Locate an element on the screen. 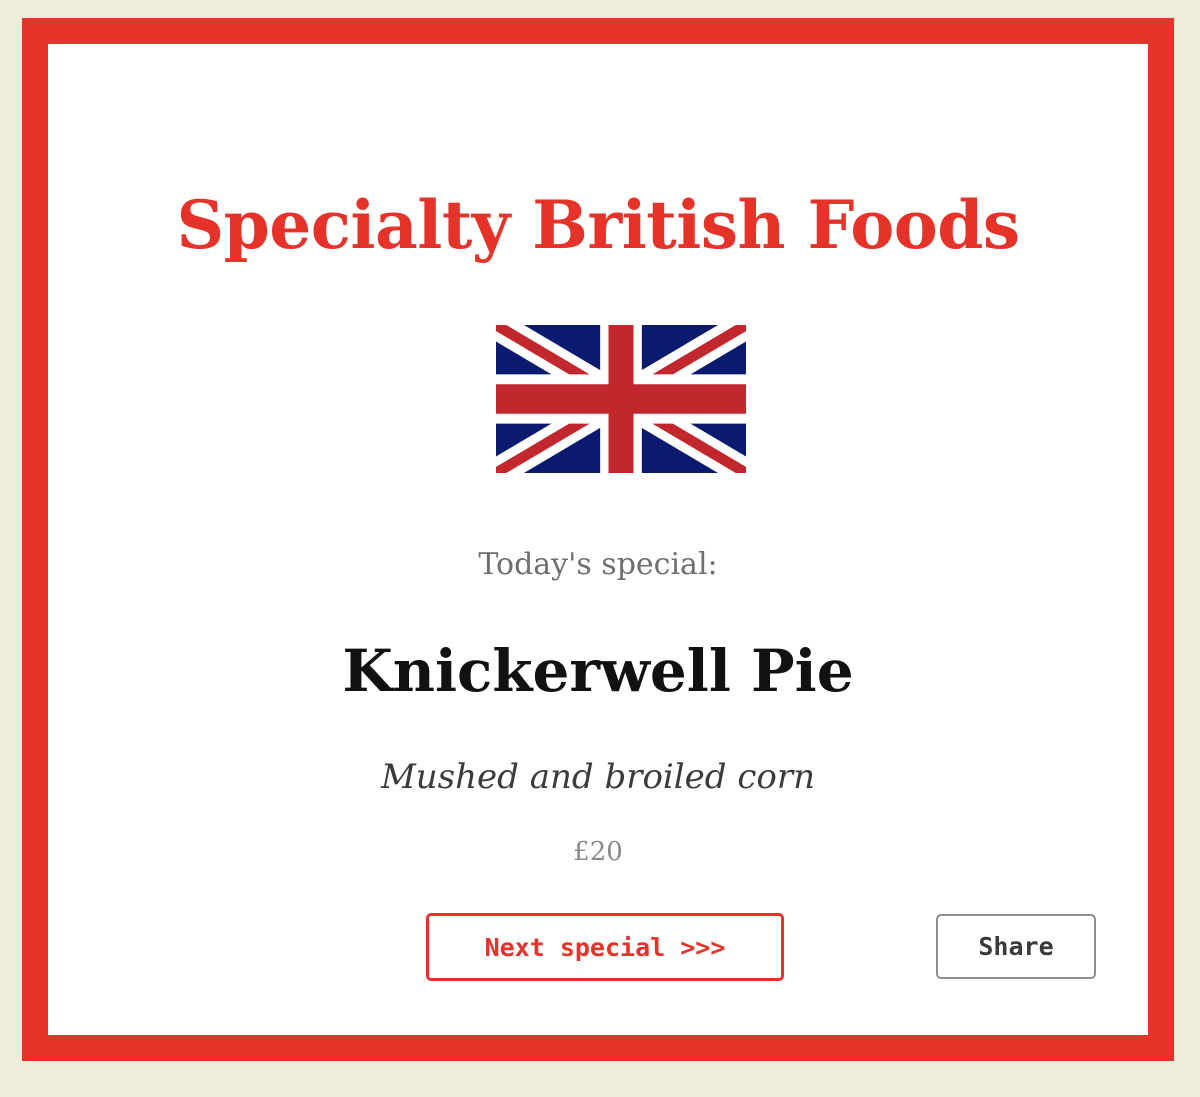 The width and height of the screenshot is (1200, 1097). union-jack-flag-icon is located at coordinates (621, 399).